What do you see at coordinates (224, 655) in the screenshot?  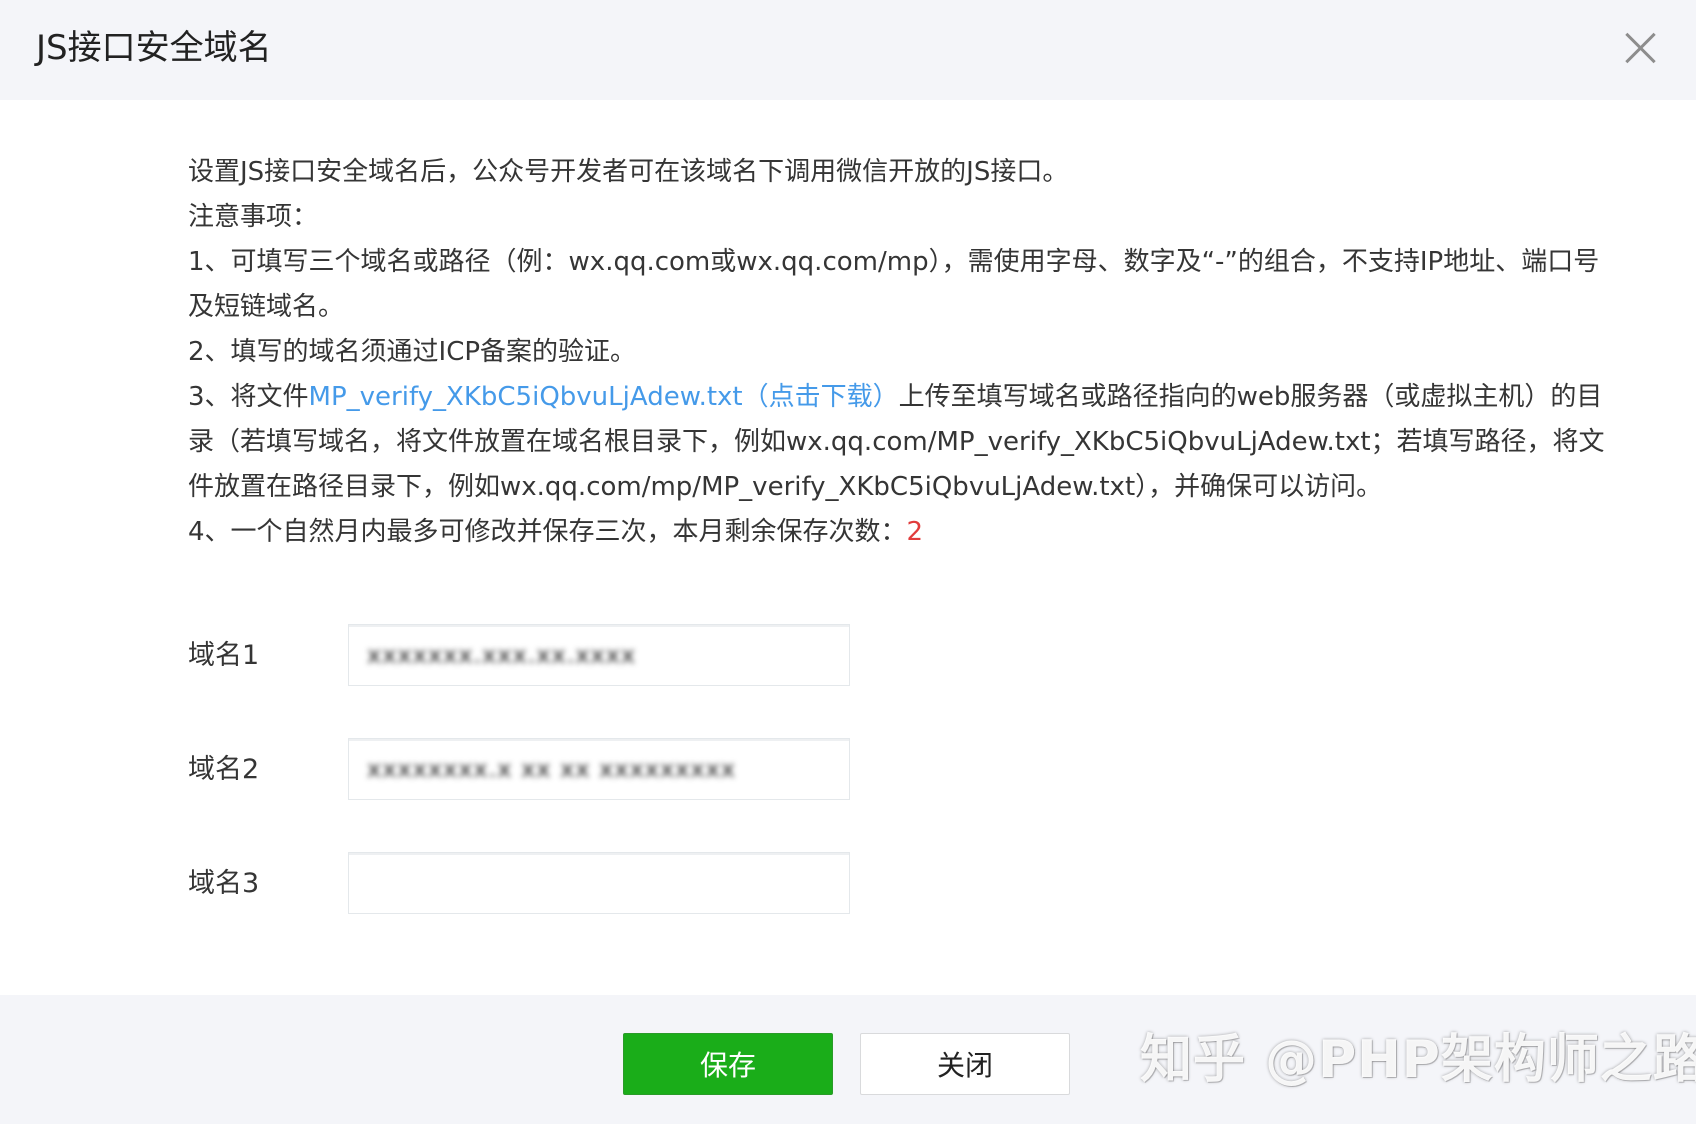 I see `domain-label-1: 域名1` at bounding box center [224, 655].